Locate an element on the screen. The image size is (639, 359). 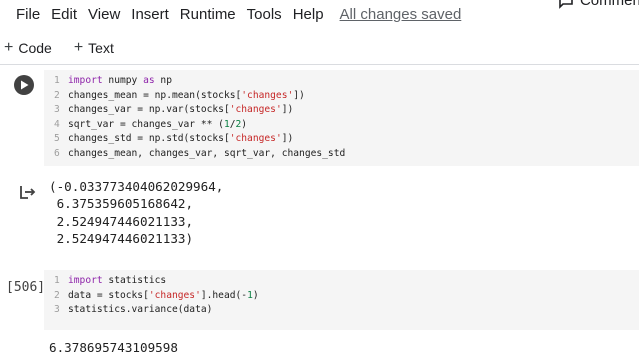
save-status-link: All changes saved is located at coordinates (401, 14).